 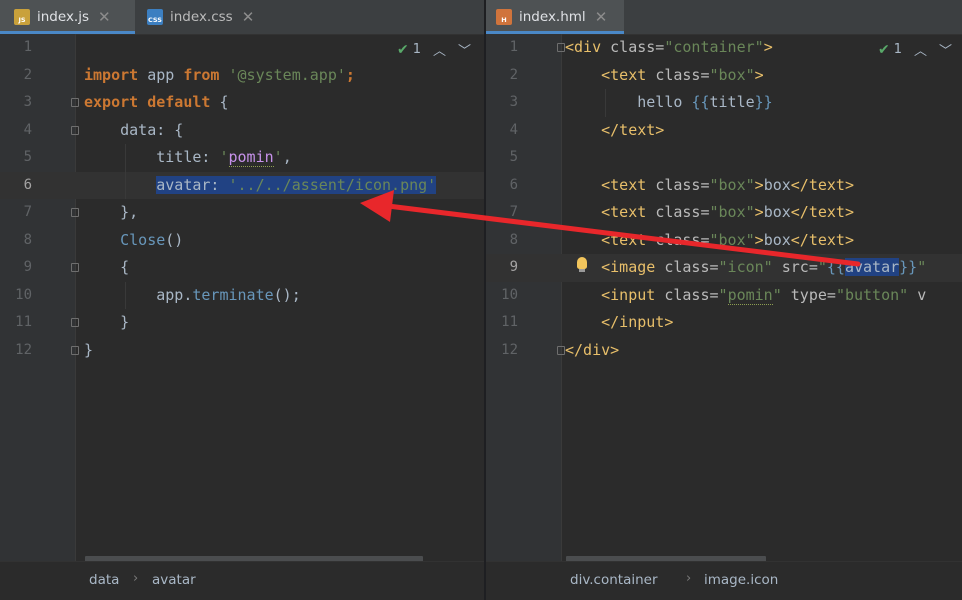 I want to click on code-text: app.terminate();, so click(x=192, y=296).